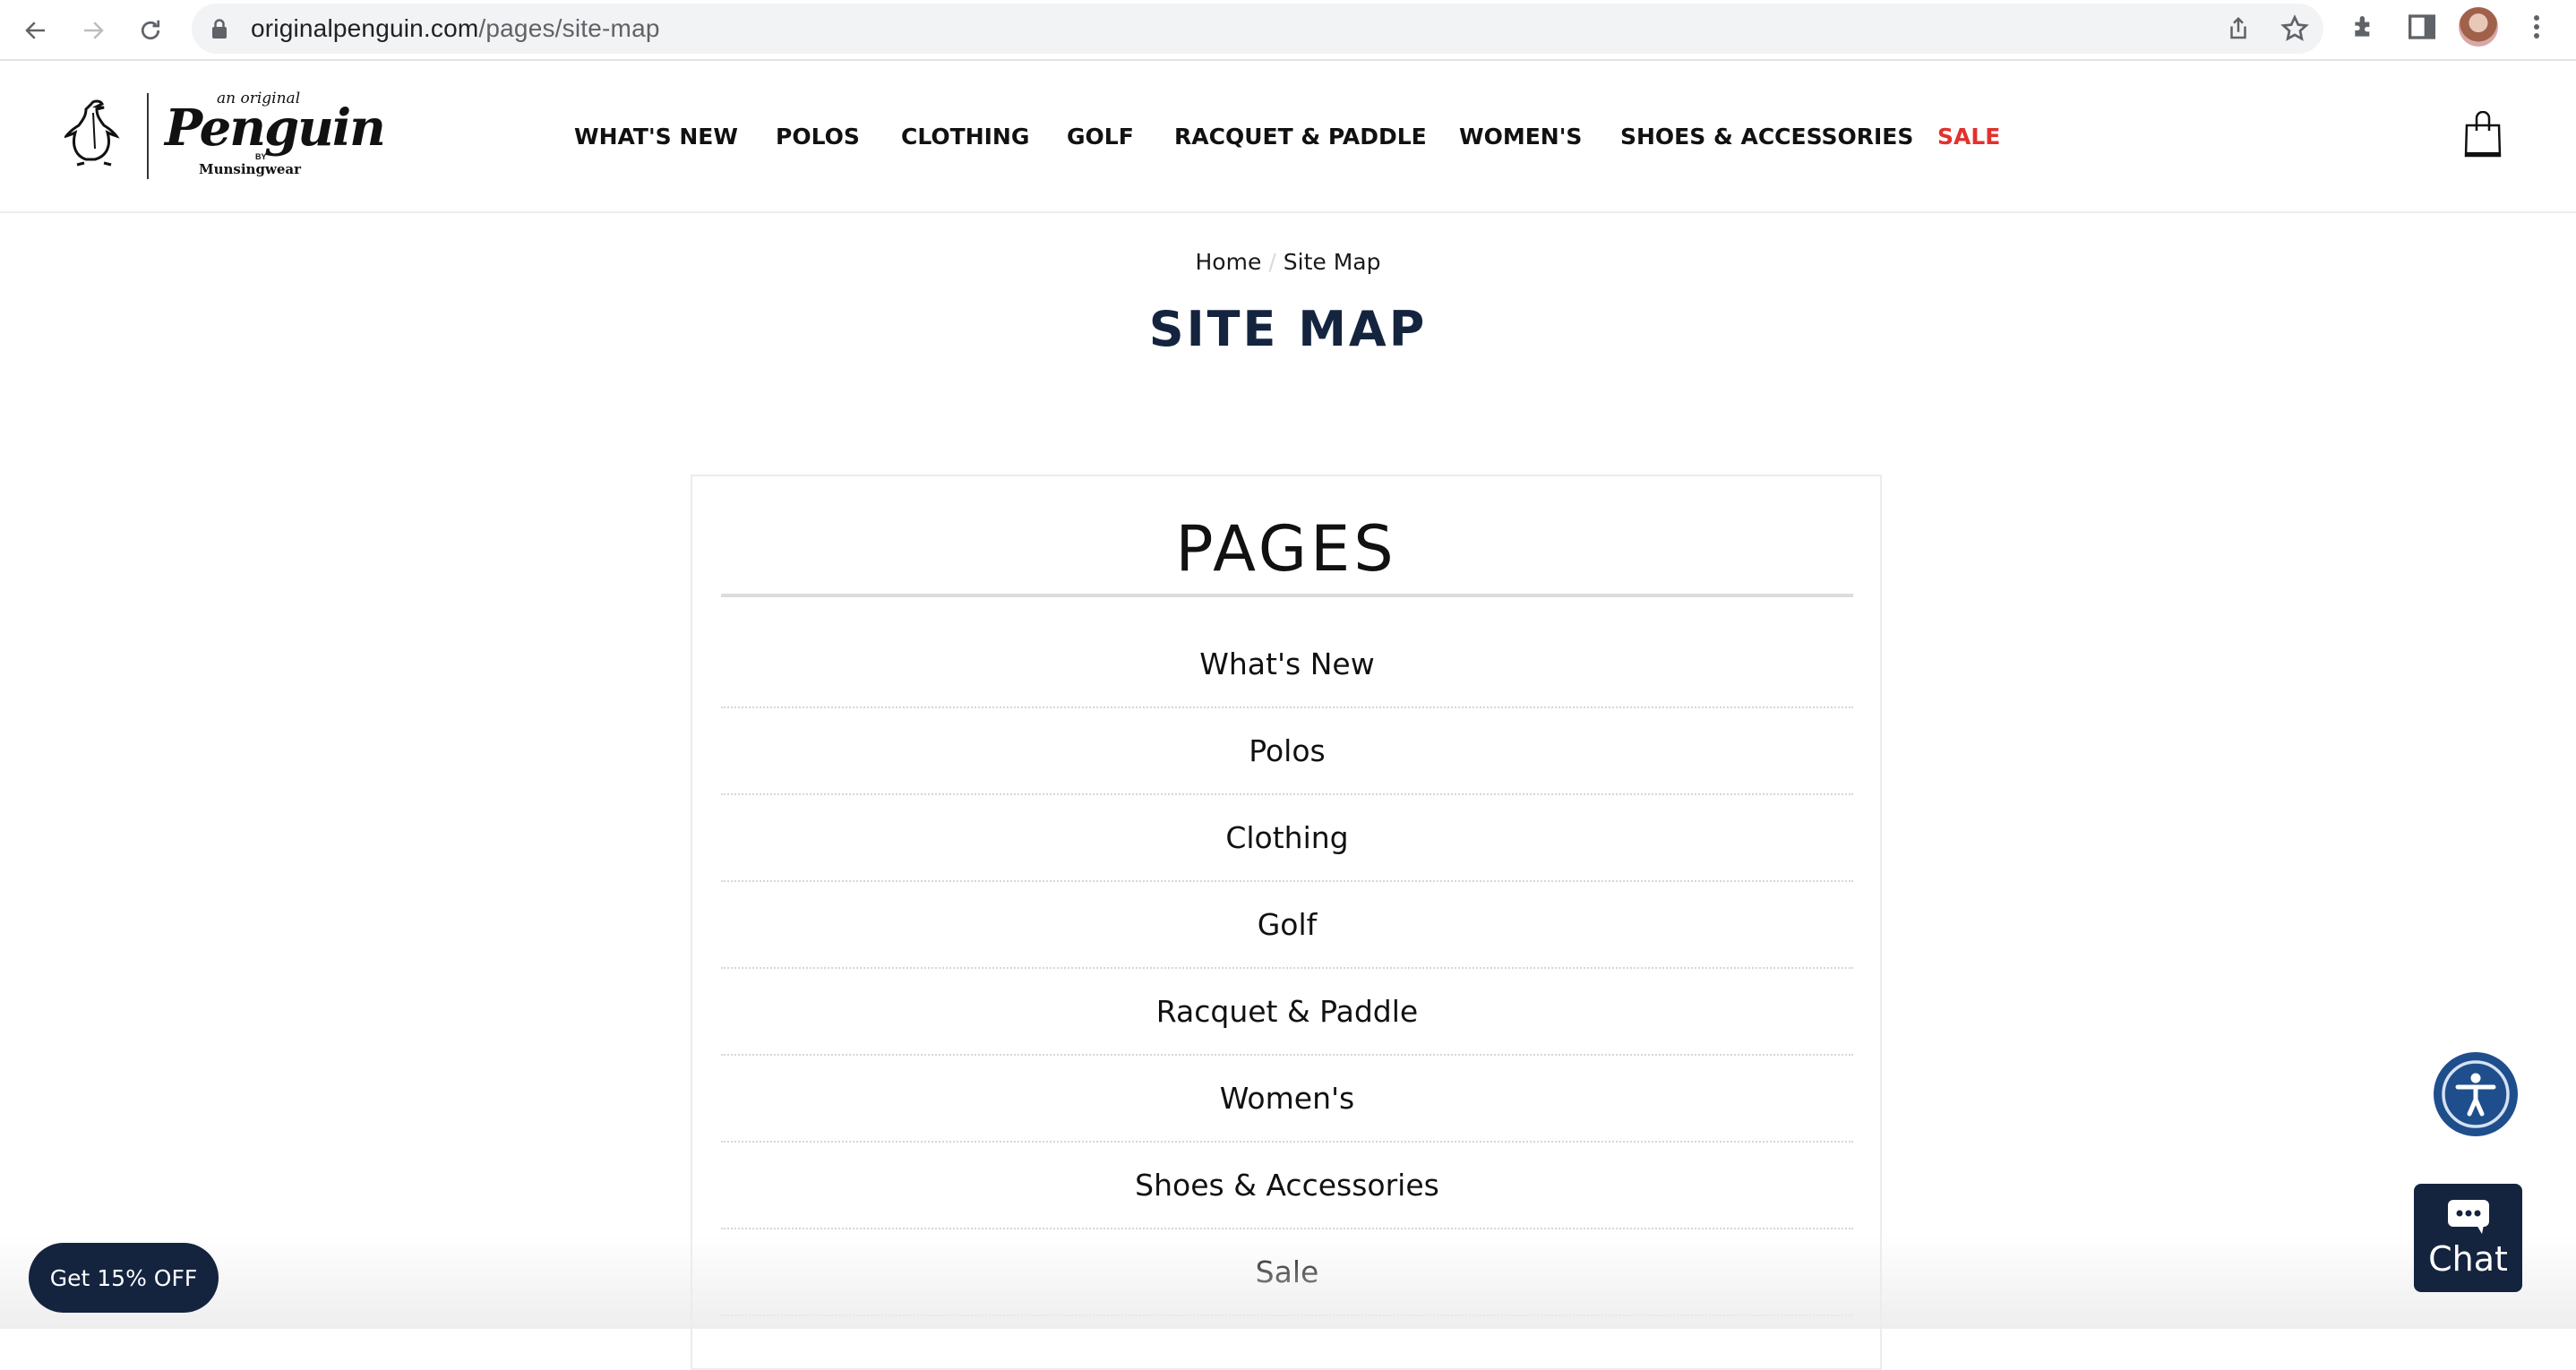  I want to click on accessibility-icon, so click(2476, 1094).